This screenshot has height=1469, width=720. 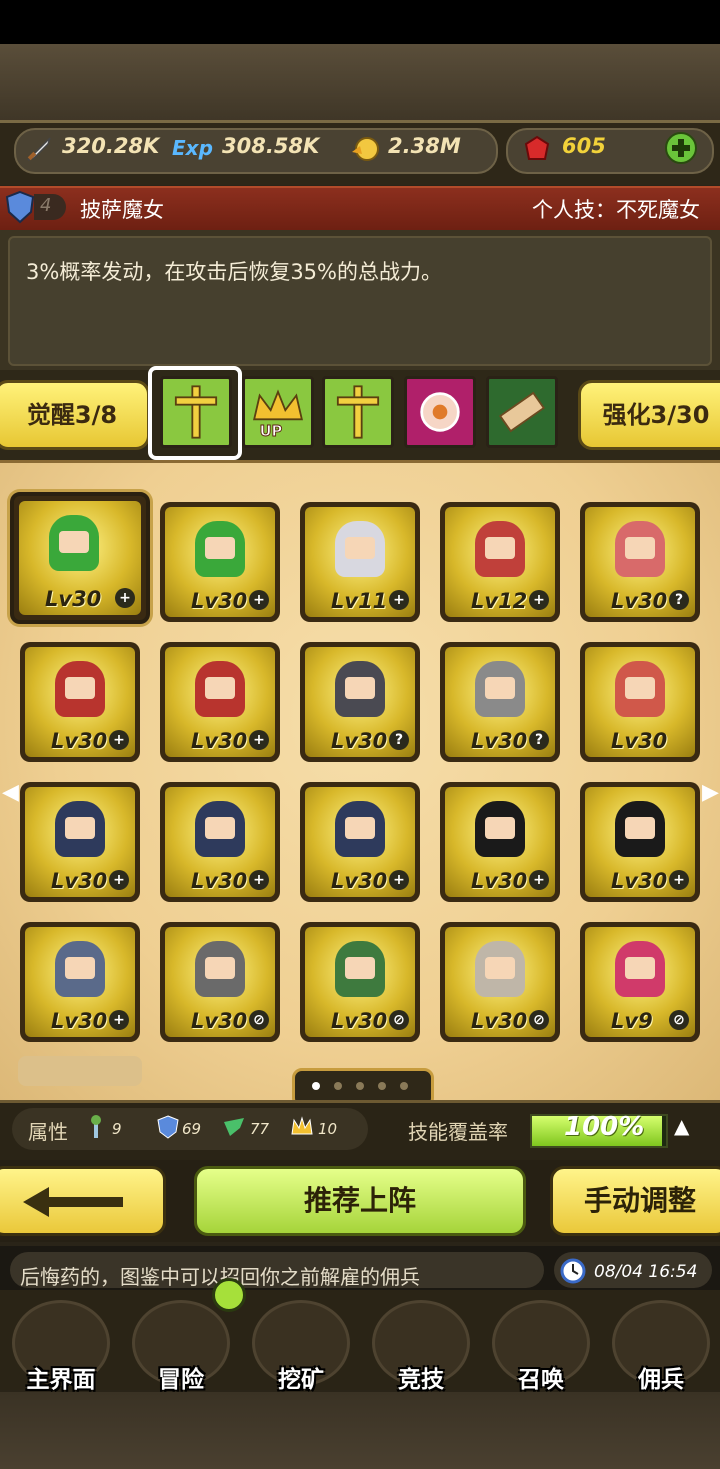 I want to click on crown-value: 10, so click(x=328, y=1129).